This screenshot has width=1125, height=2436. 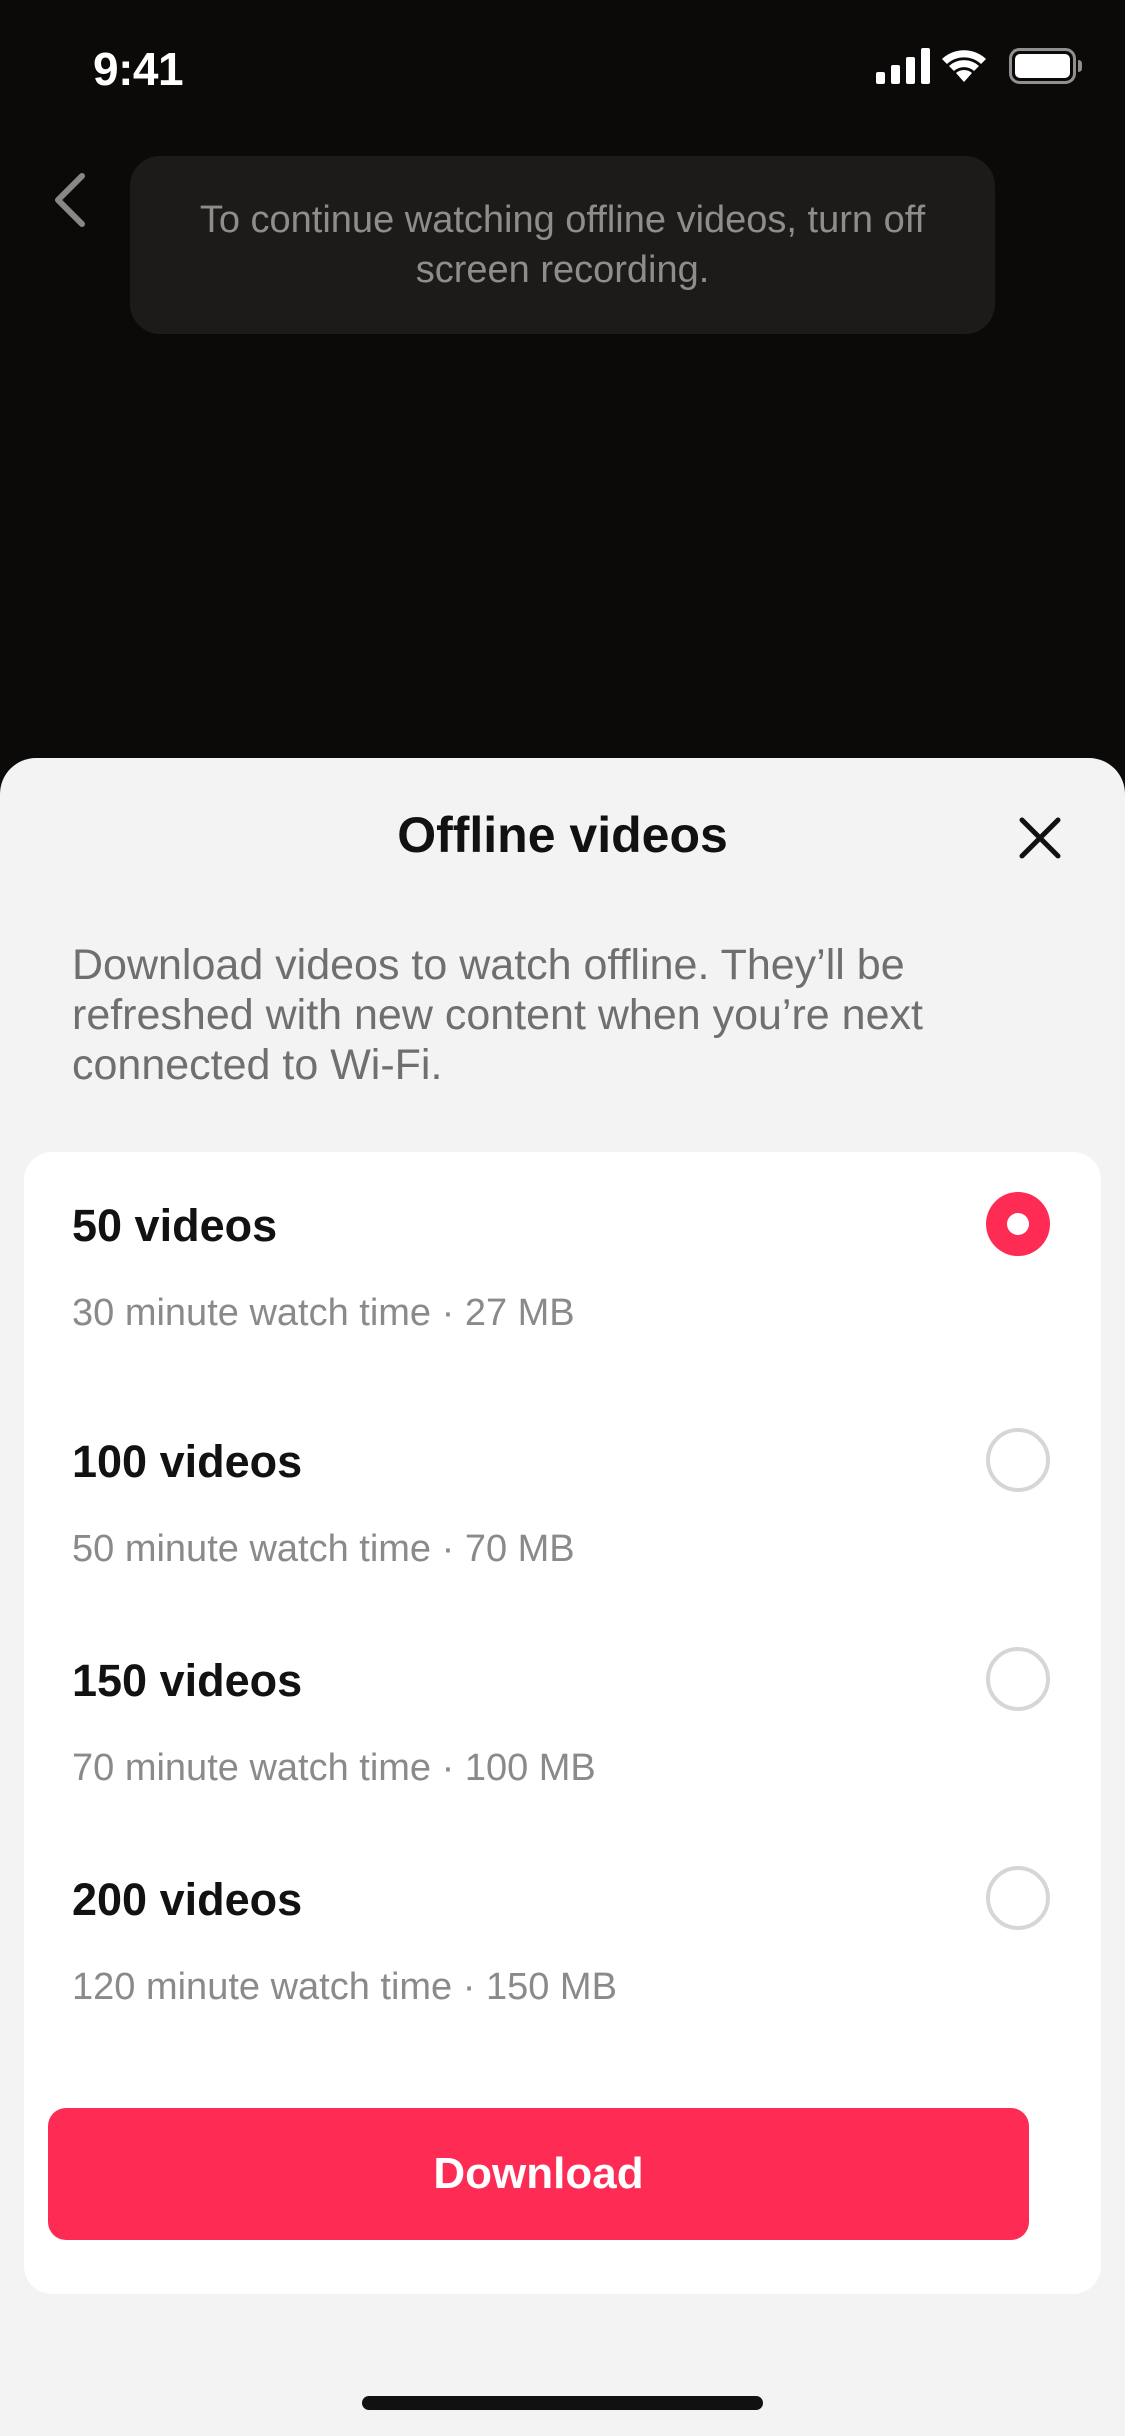 What do you see at coordinates (562, 835) in the screenshot?
I see `sheet-title: Offline videos` at bounding box center [562, 835].